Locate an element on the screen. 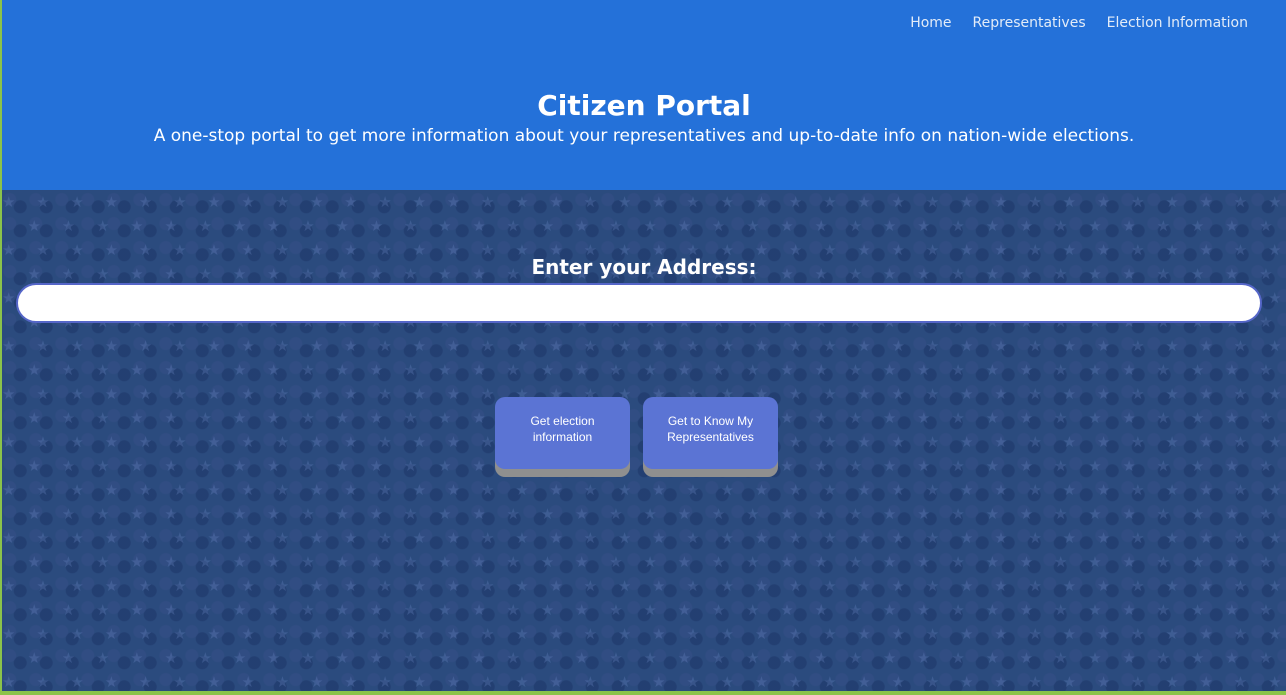  nav-election-information-link: Election Information is located at coordinates (1177, 23).